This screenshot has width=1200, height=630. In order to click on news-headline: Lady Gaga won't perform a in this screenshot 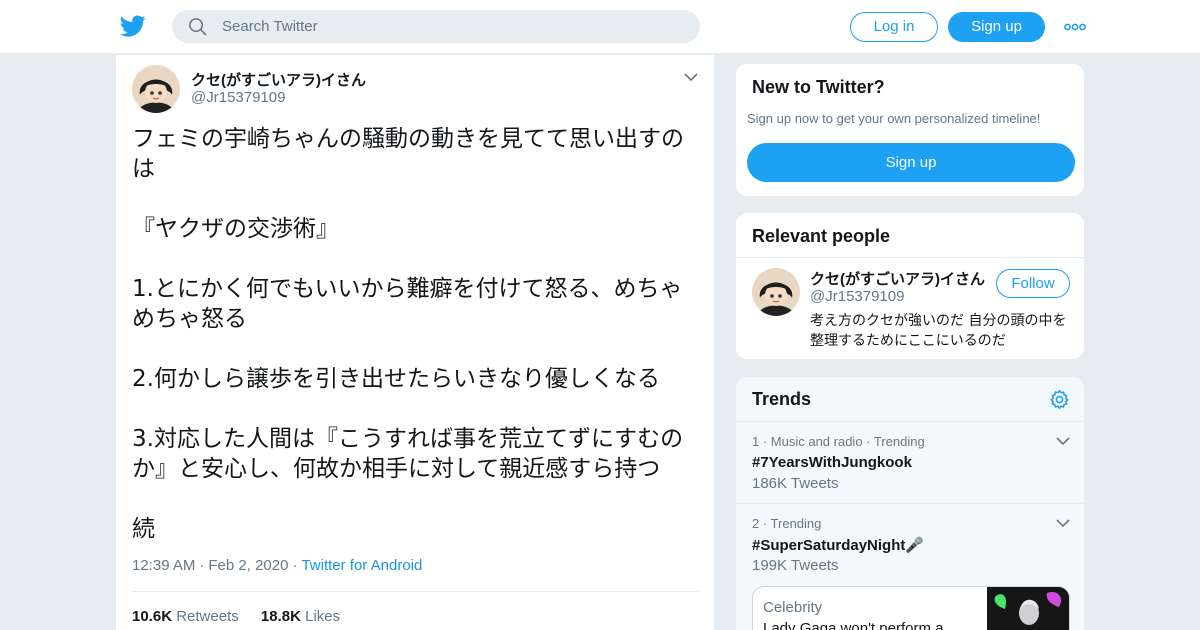, I will do `click(853, 625)`.